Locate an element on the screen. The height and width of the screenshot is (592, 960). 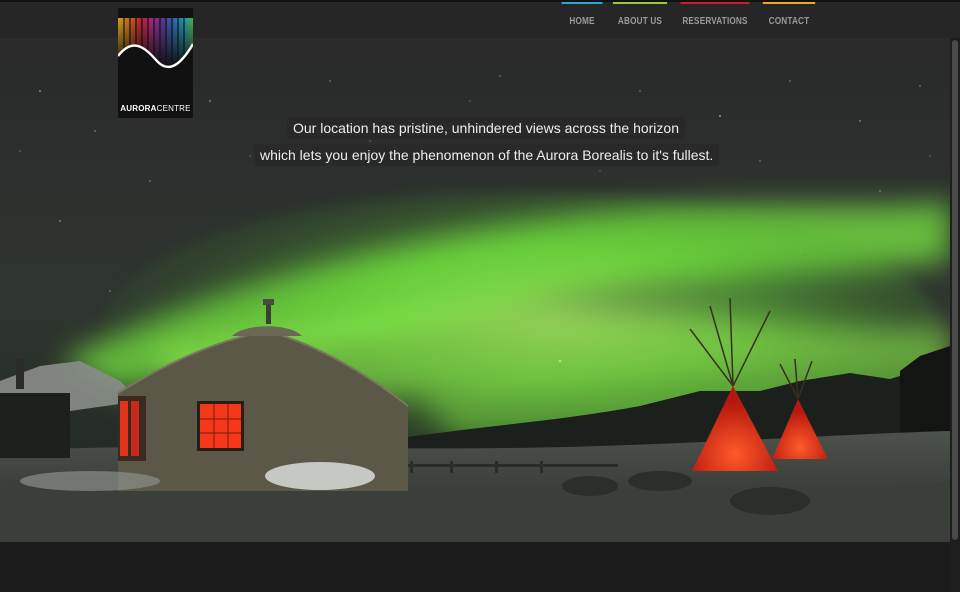
nav-about-accent is located at coordinates (640, 3).